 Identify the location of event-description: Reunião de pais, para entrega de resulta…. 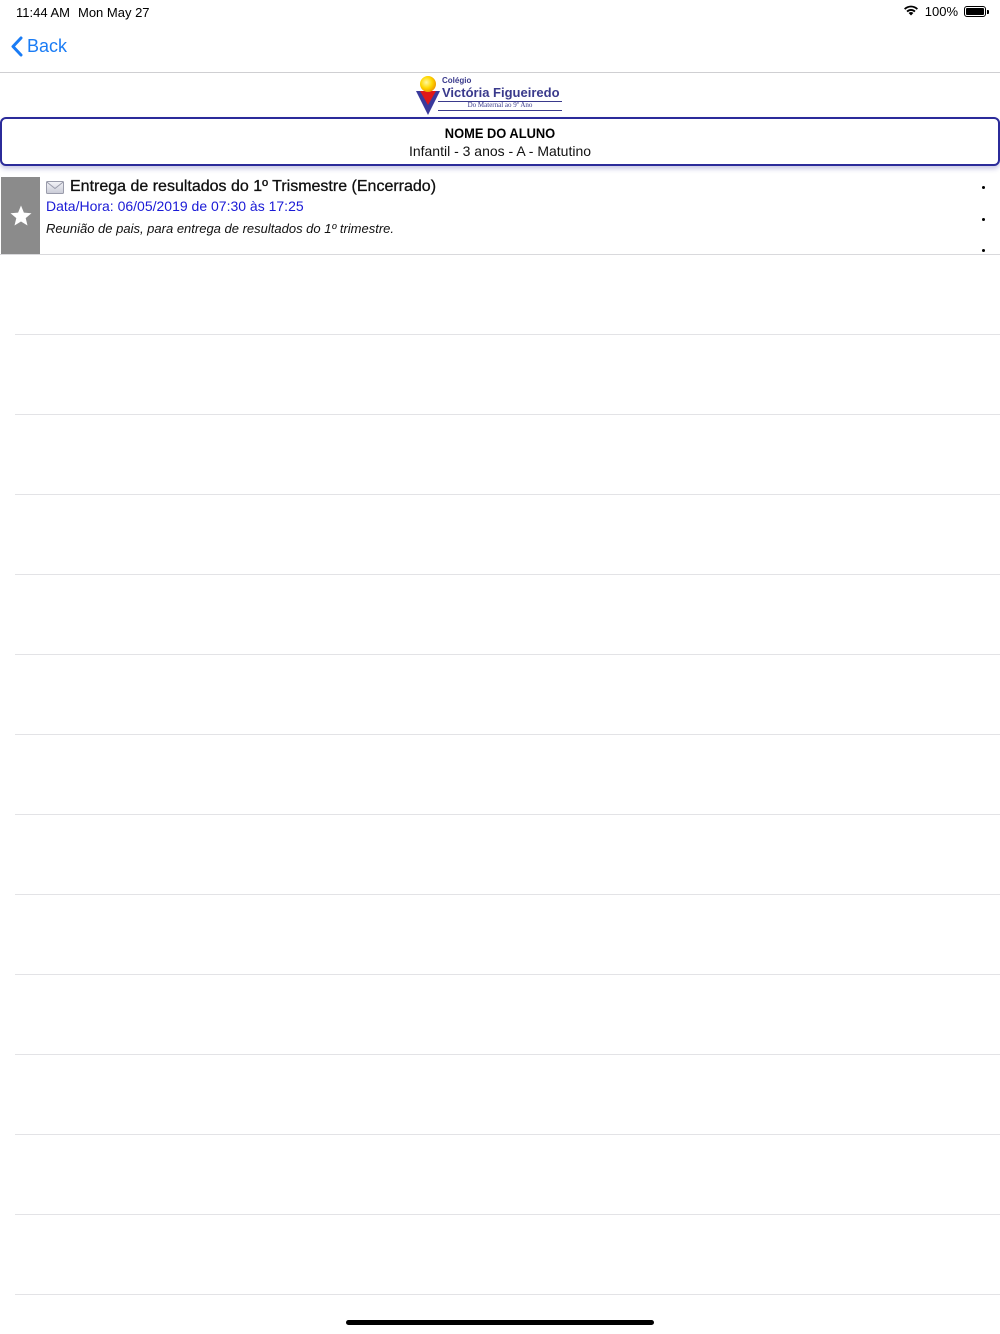
(220, 228).